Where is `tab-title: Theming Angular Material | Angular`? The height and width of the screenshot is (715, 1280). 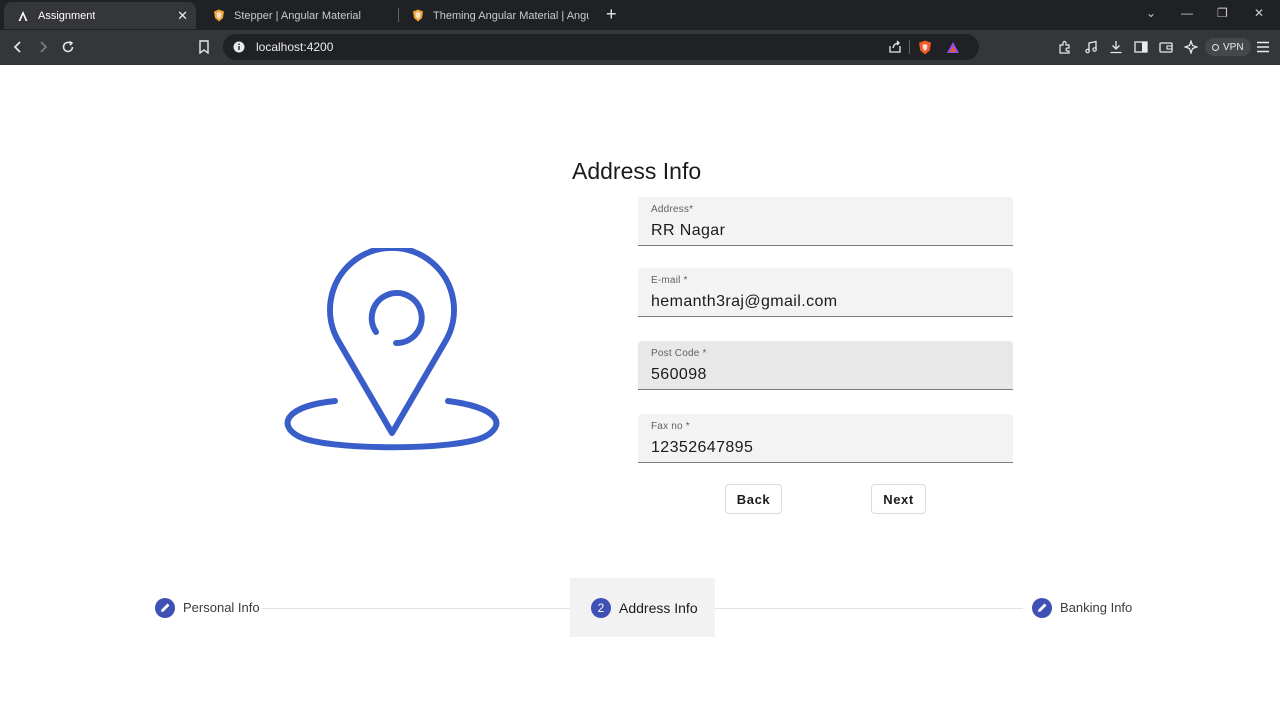 tab-title: Theming Angular Material | Angular is located at coordinates (511, 15).